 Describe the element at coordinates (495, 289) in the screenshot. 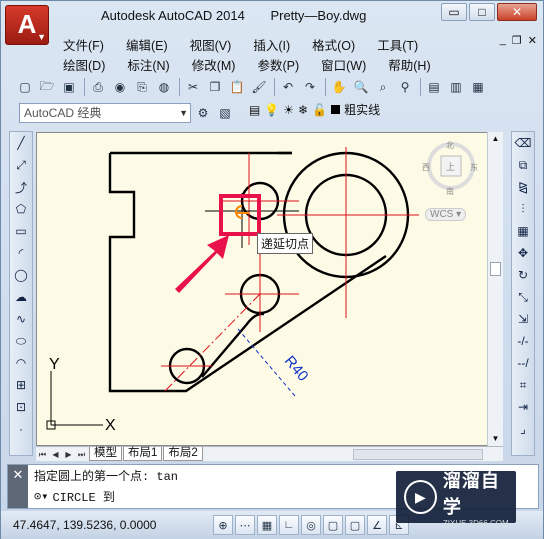

I see `vertical-scrollbar: ▲ ▼` at that location.